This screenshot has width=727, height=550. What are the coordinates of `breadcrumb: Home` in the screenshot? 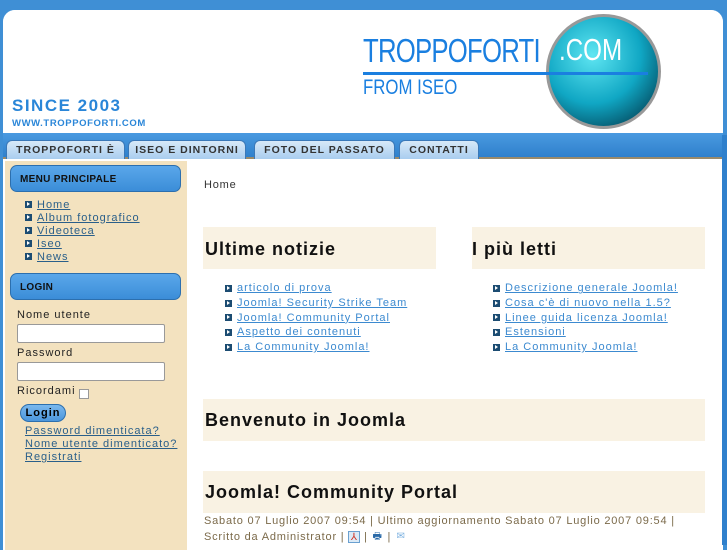 It's located at (220, 185).